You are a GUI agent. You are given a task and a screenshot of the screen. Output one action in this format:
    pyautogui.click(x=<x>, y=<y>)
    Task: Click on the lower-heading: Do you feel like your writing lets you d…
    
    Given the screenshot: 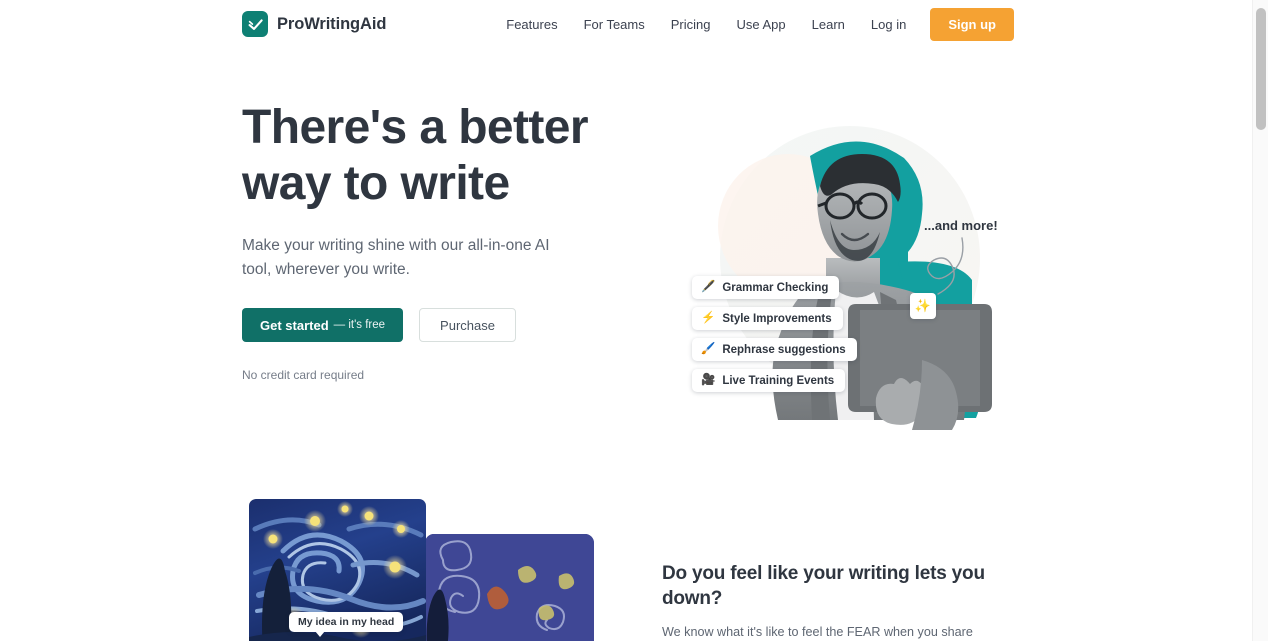 What is the action you would take?
    pyautogui.click(x=823, y=586)
    